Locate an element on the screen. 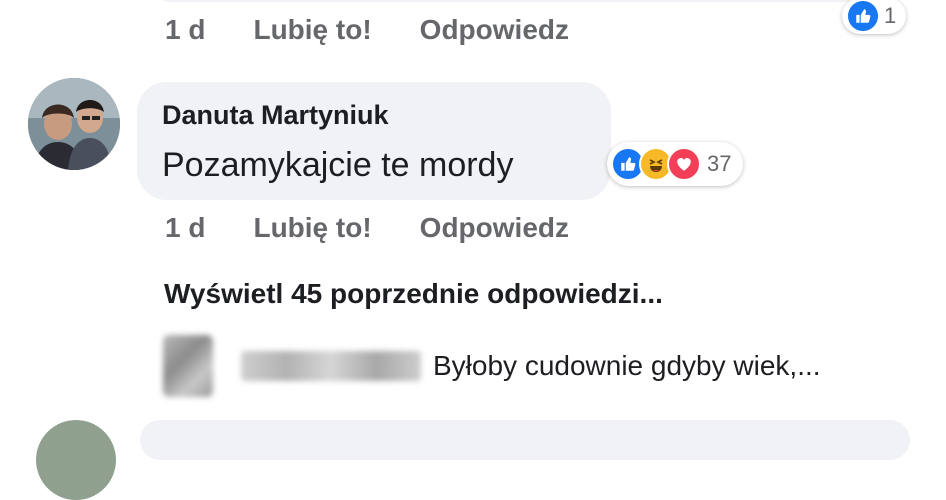 The height and width of the screenshot is (500, 946). previous-comment-time: 1 d is located at coordinates (185, 30).